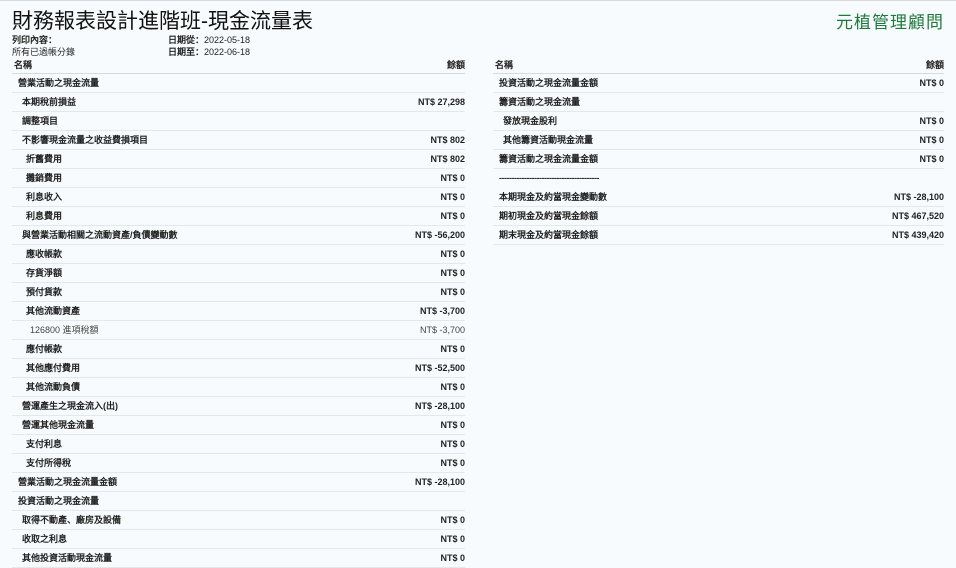  I want to click on table-row: 籌資活動之現金流量, so click(718, 102).